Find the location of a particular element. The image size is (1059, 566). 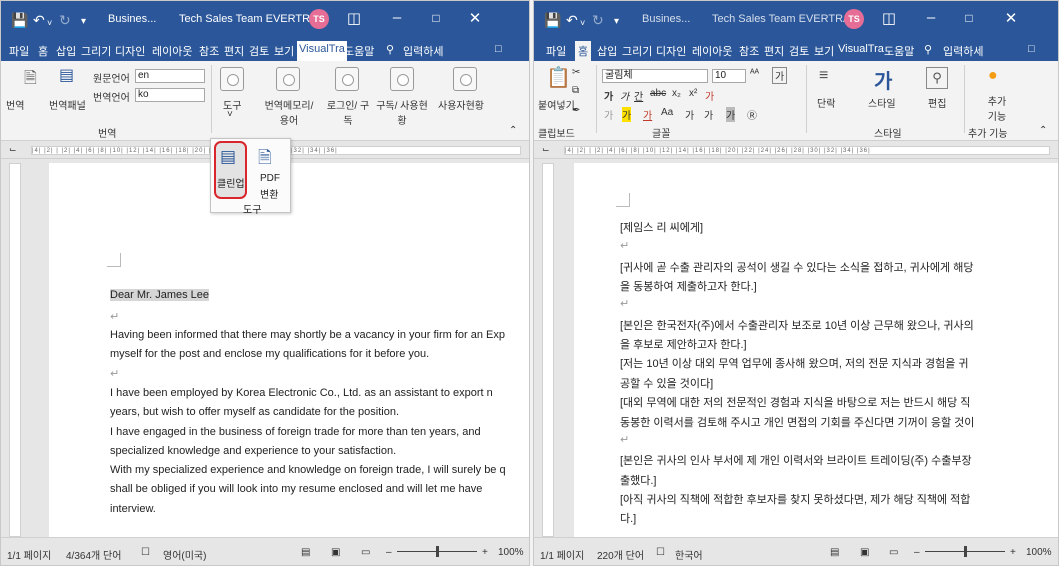

copy-icon: ⧉ is located at coordinates (575, 90).